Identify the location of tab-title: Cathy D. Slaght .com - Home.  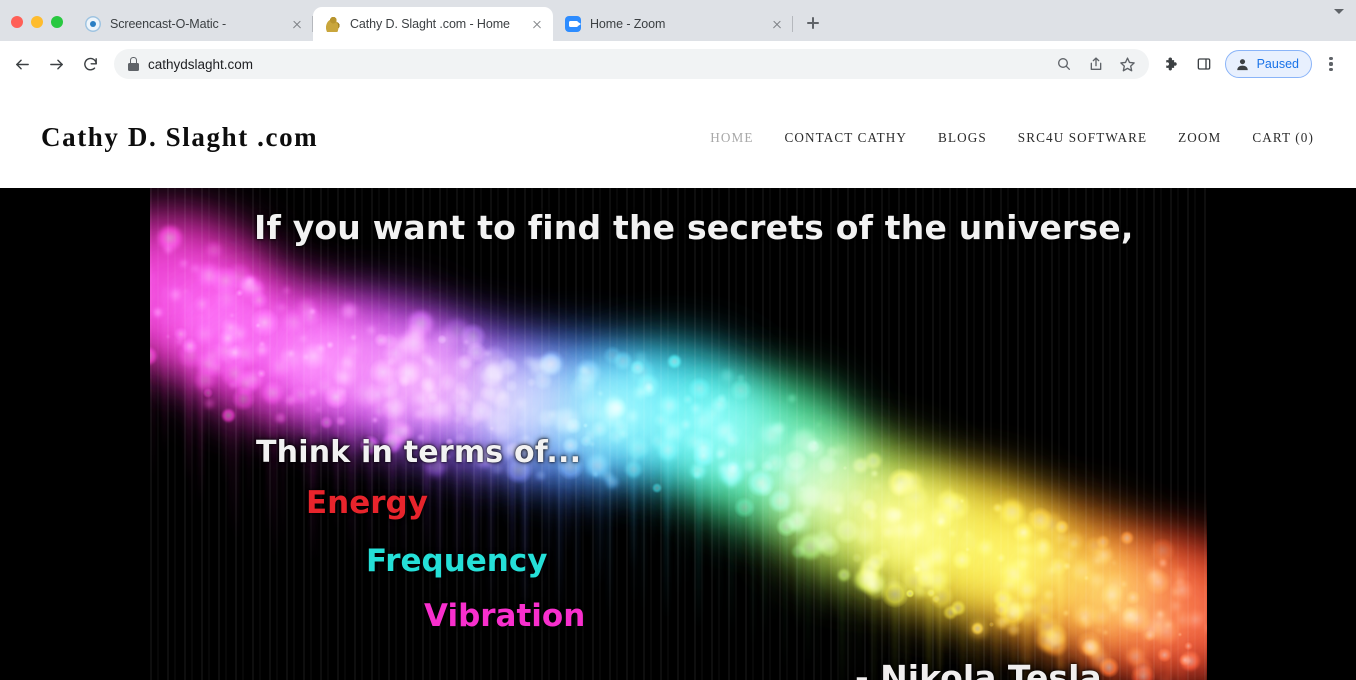
(430, 24).